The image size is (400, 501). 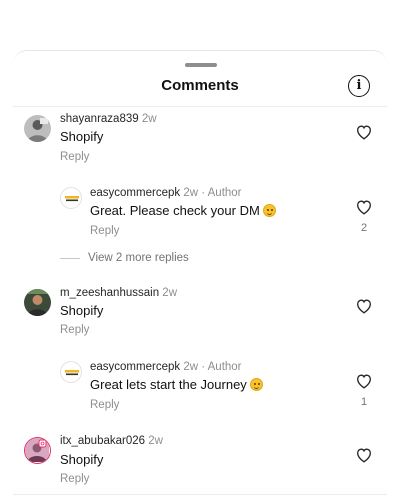 What do you see at coordinates (102, 441) in the screenshot?
I see `username: itx_abubakar026` at bounding box center [102, 441].